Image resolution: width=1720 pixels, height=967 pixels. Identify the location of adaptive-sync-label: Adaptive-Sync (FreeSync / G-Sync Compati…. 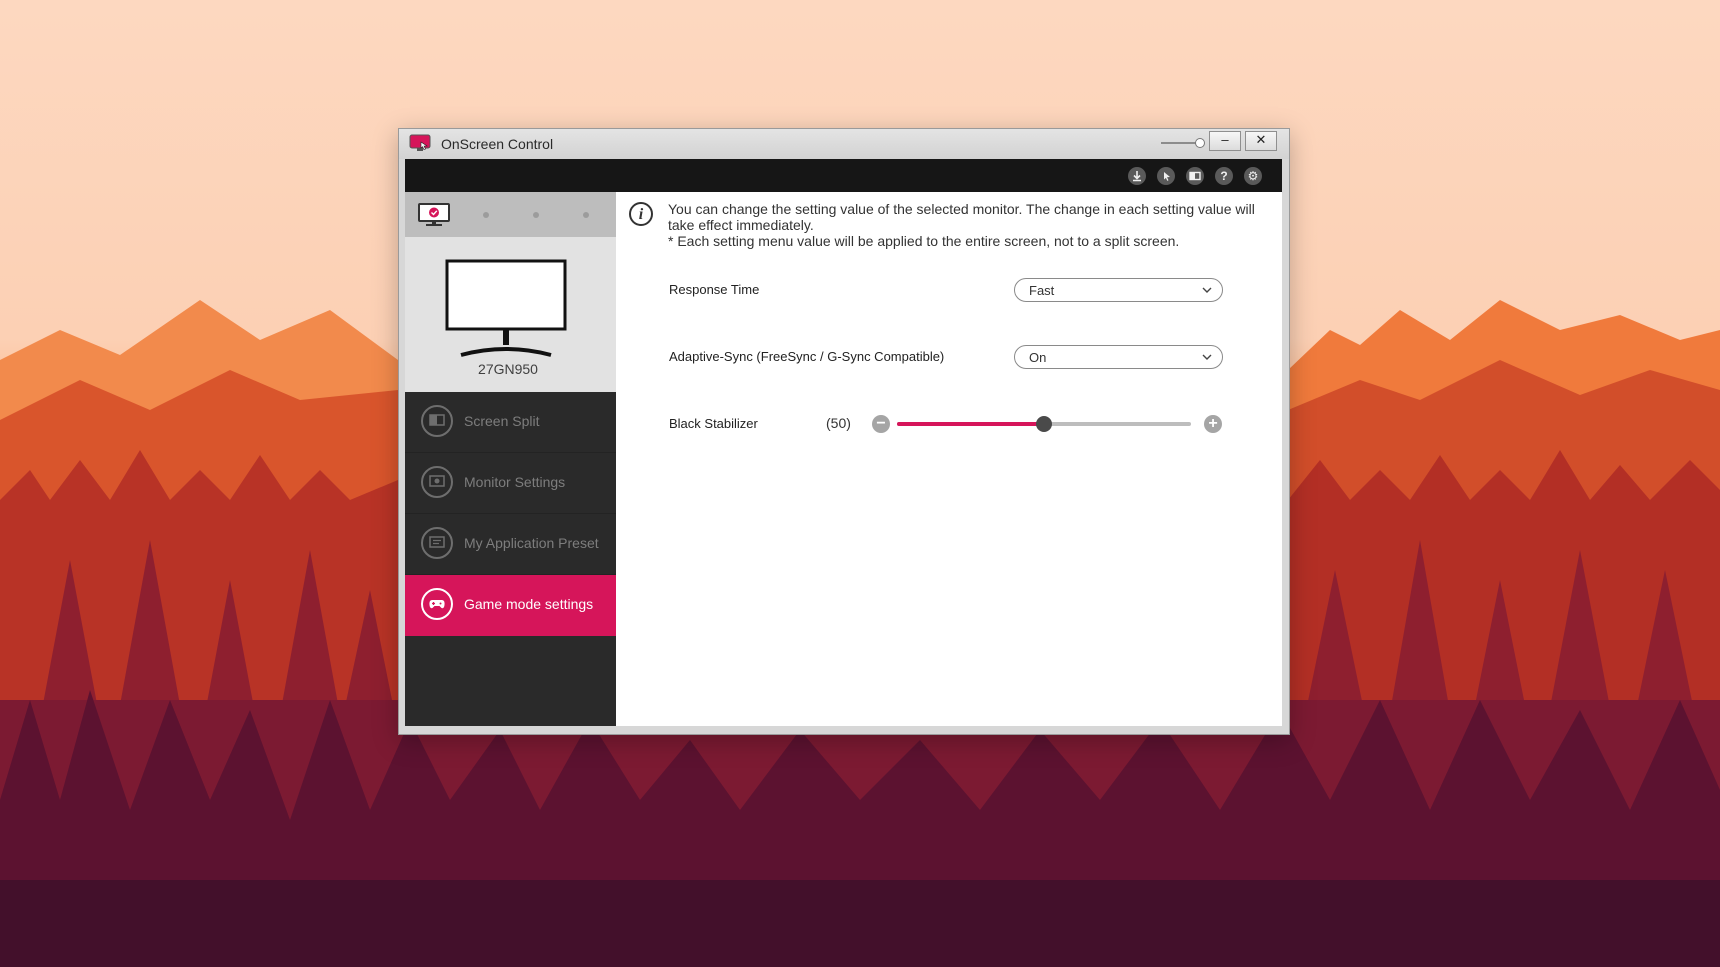
(807, 356).